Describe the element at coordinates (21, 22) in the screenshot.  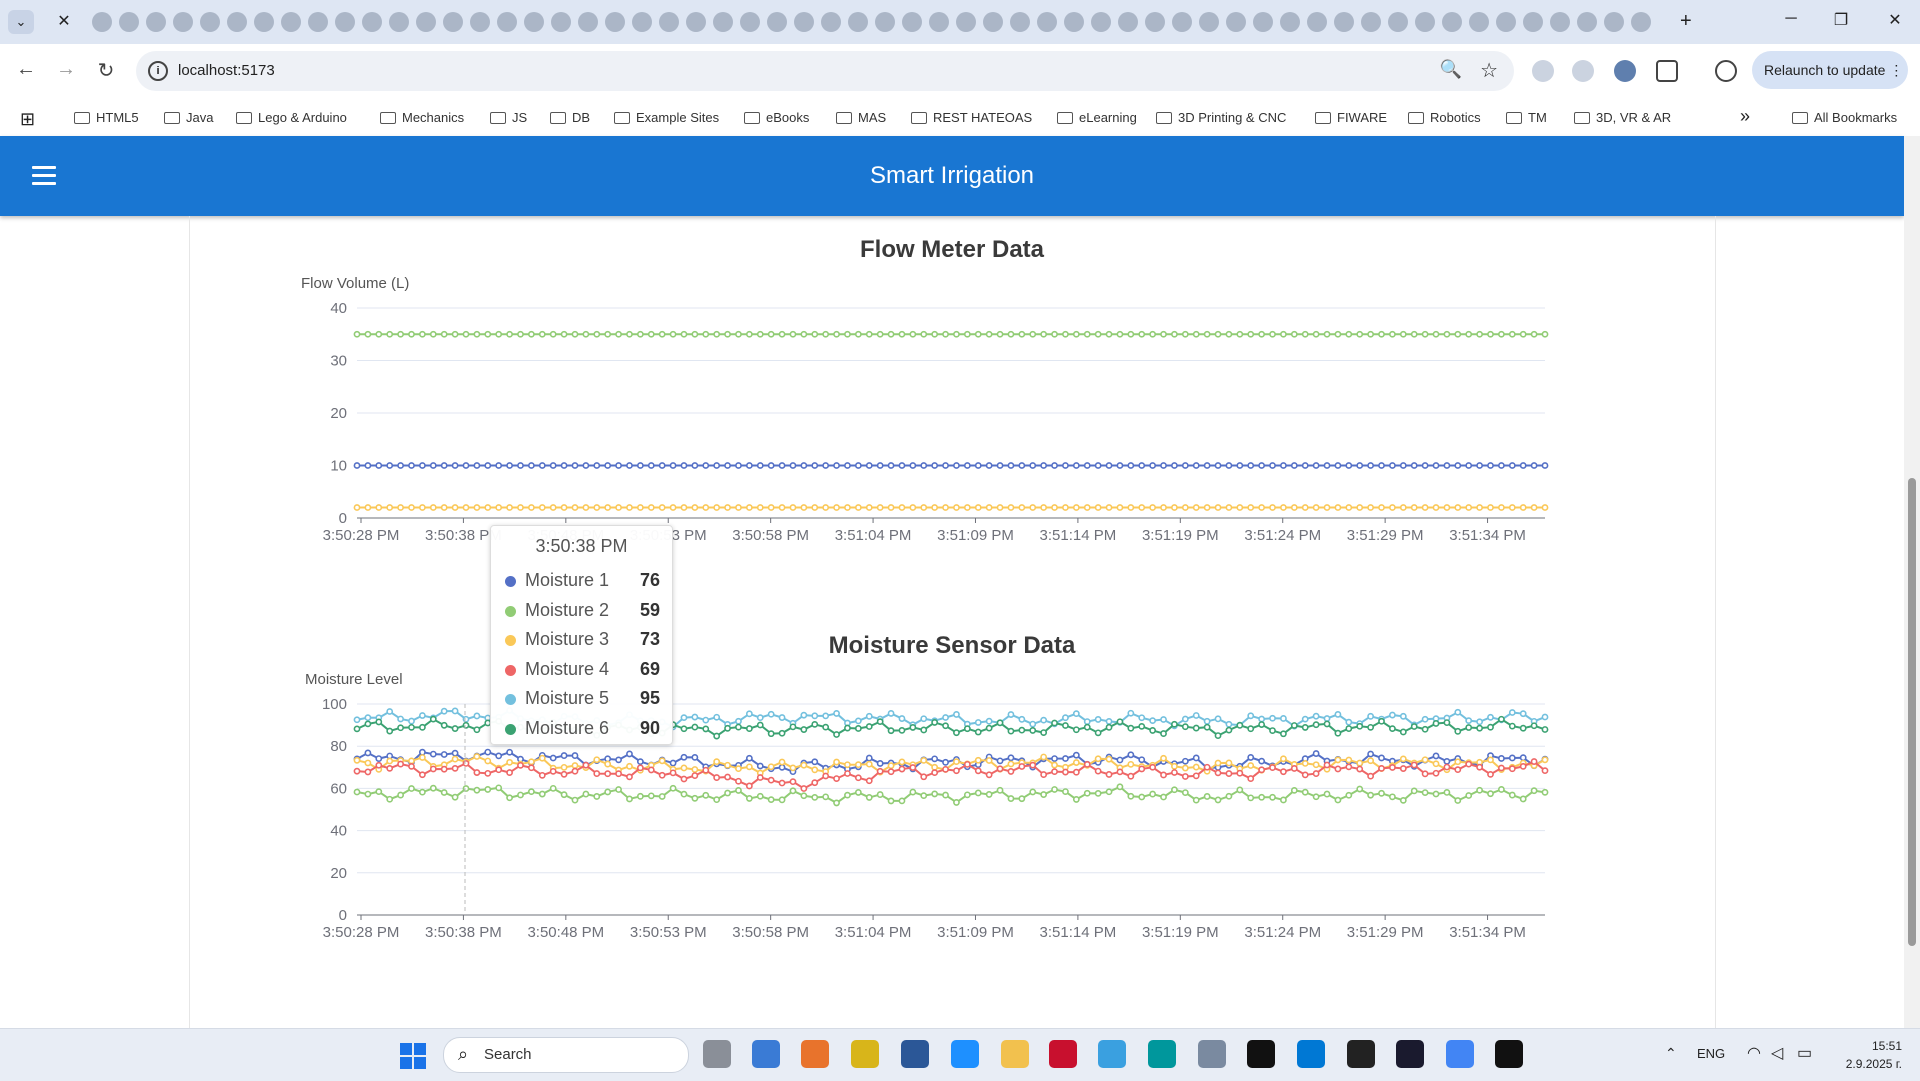
I see `tab-search-dropdown-icon: ⌄` at that location.